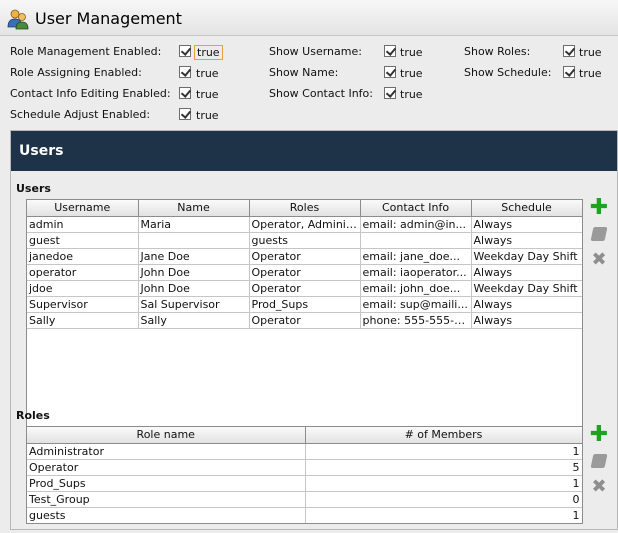 The width and height of the screenshot is (618, 533). Describe the element at coordinates (349, 73) in the screenshot. I see `prop-show-name: Show Name: true` at that location.